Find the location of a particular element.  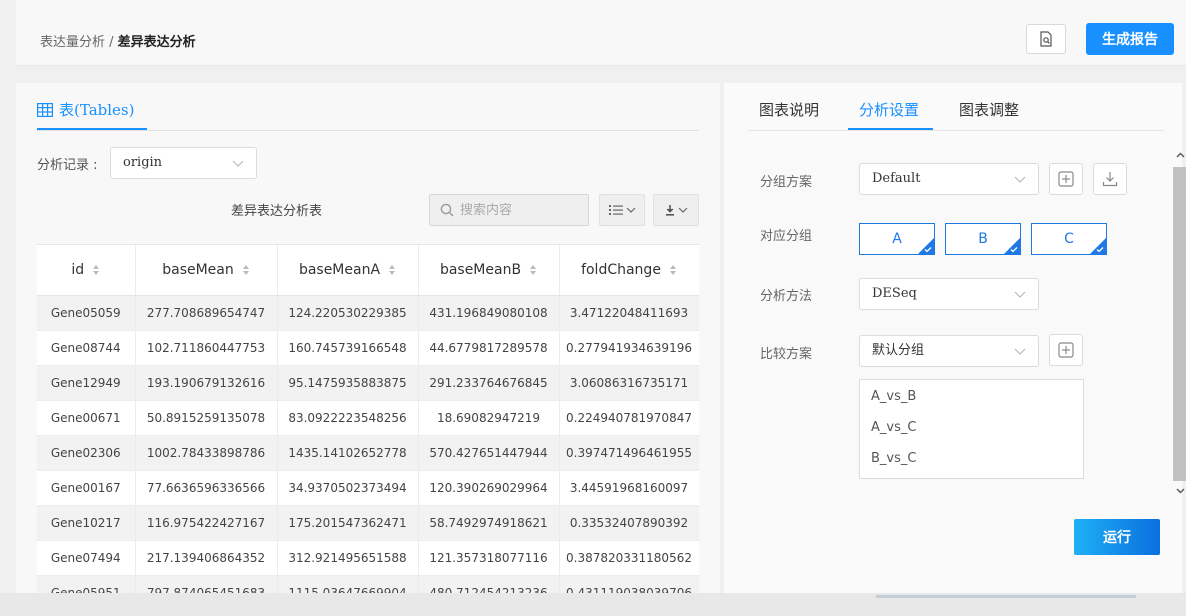

table-cell: 121.357318077116 is located at coordinates (489, 558).